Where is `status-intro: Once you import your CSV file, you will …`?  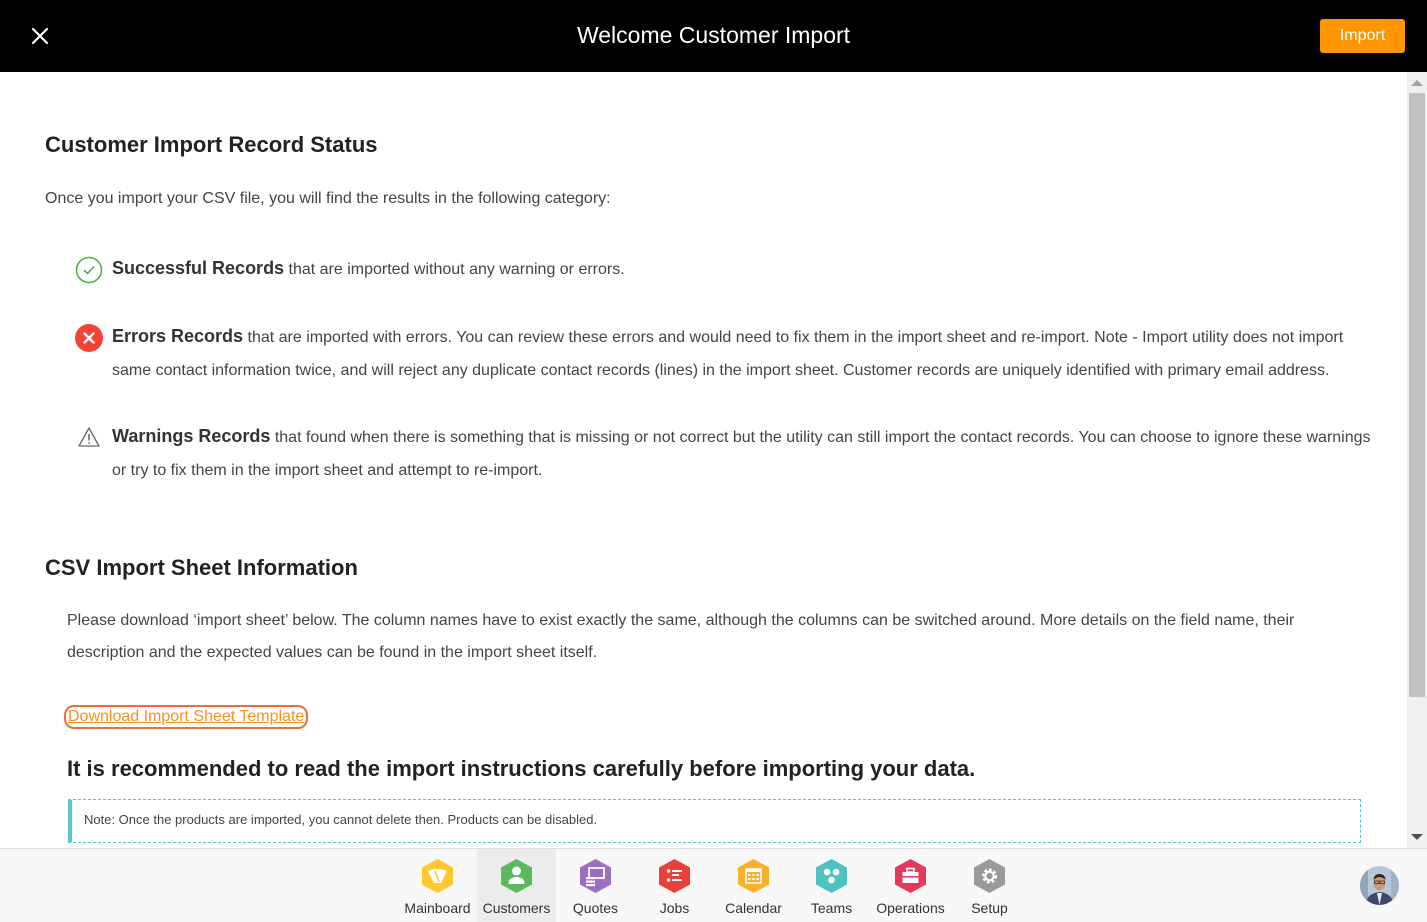
status-intro: Once you import your CSV file, you will … is located at coordinates (328, 198).